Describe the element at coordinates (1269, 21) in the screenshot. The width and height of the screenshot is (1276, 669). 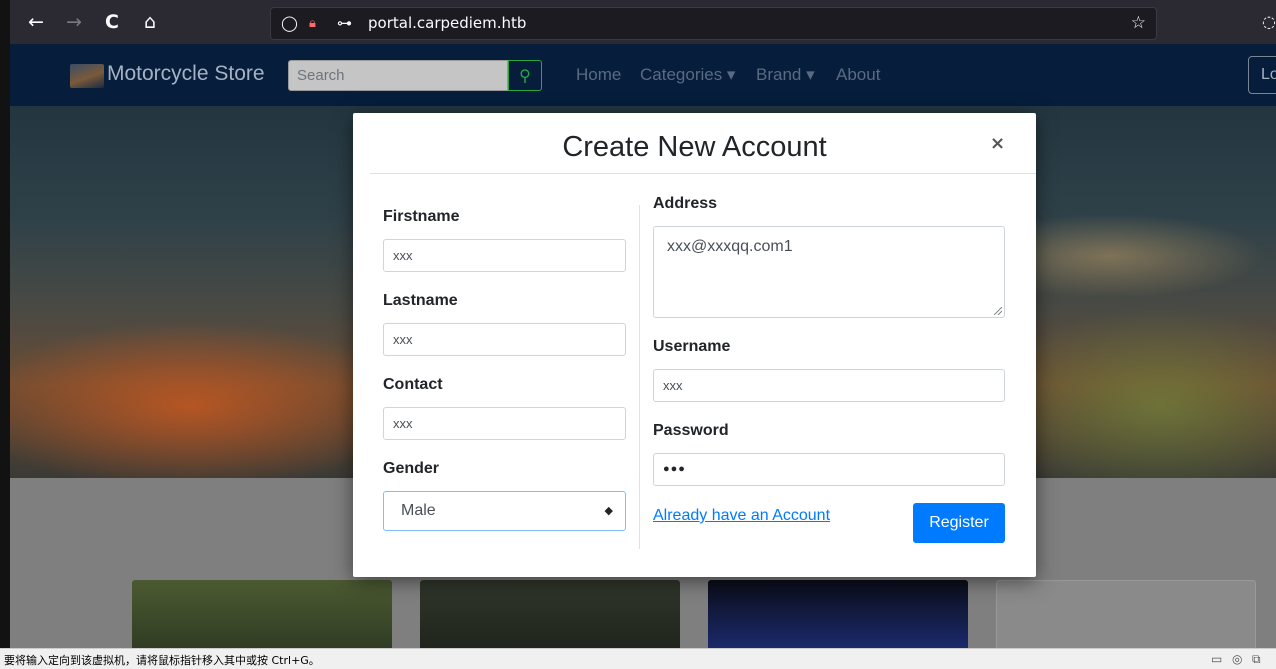
I see `pocket-icon: ◌` at that location.